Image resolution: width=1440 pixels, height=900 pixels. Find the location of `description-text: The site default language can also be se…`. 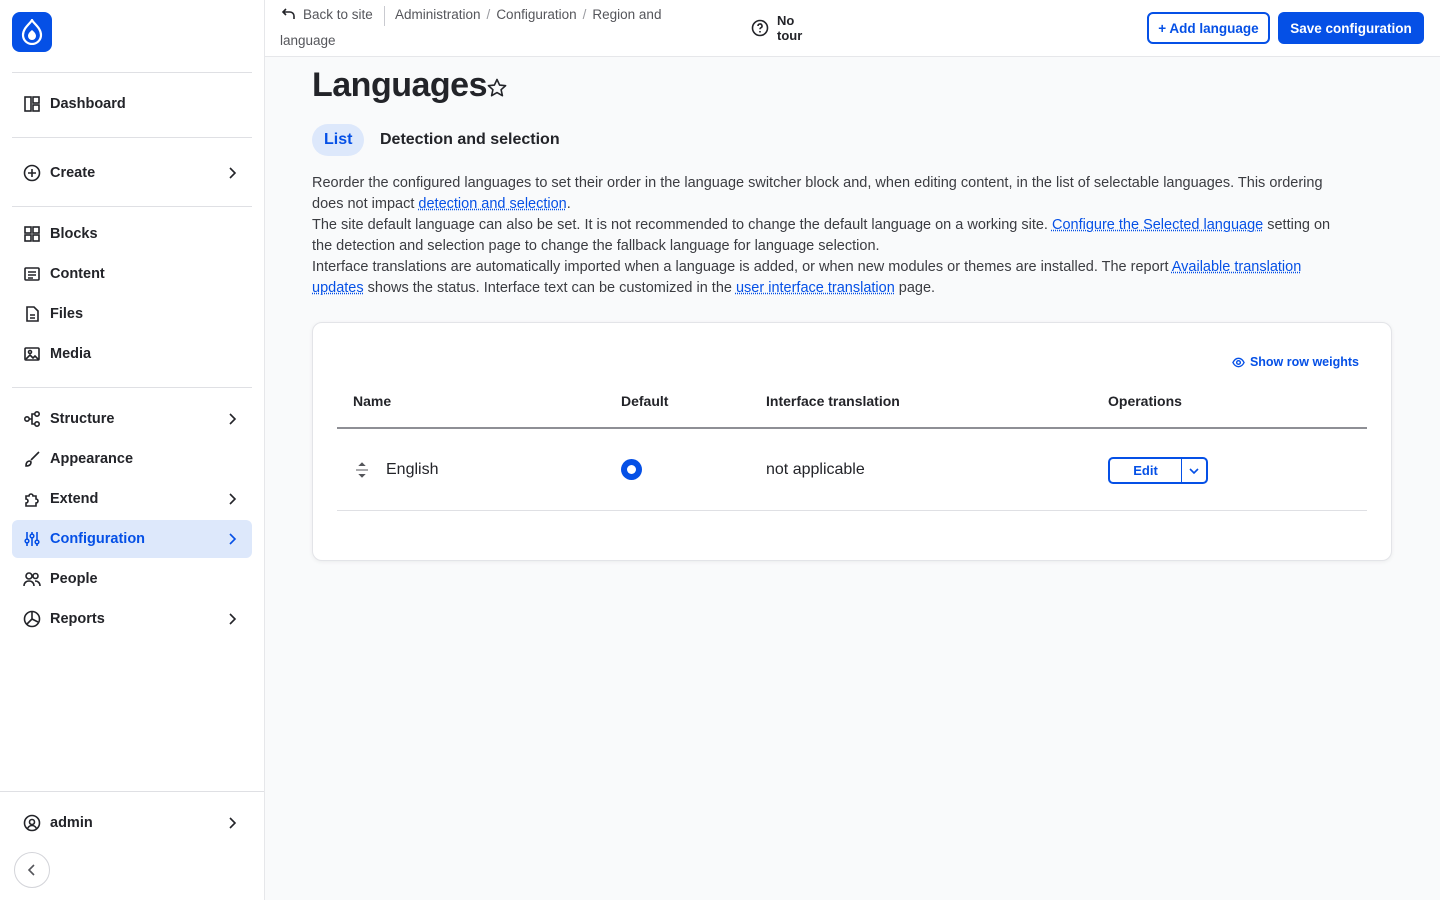

description-text: The site default language can also be se… is located at coordinates (682, 225).